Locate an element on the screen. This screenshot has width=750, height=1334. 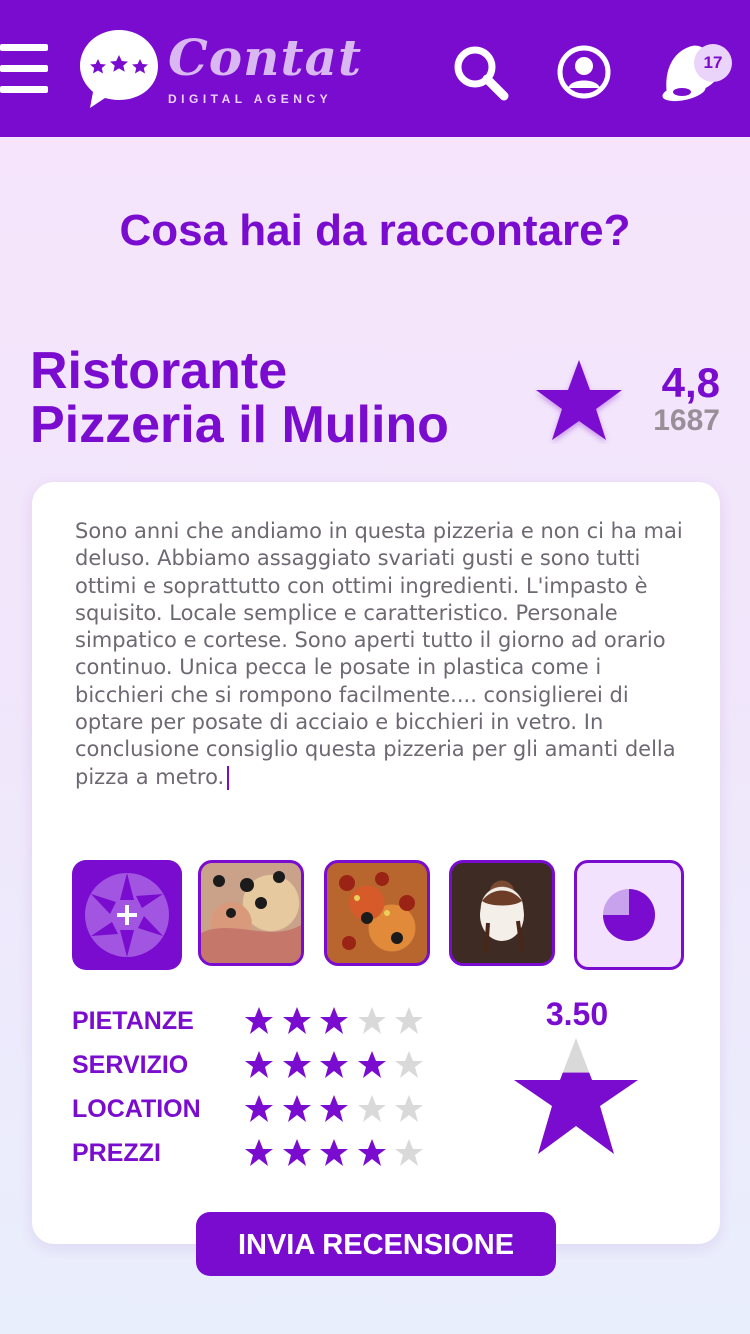
user-profile-icon is located at coordinates (584, 72).